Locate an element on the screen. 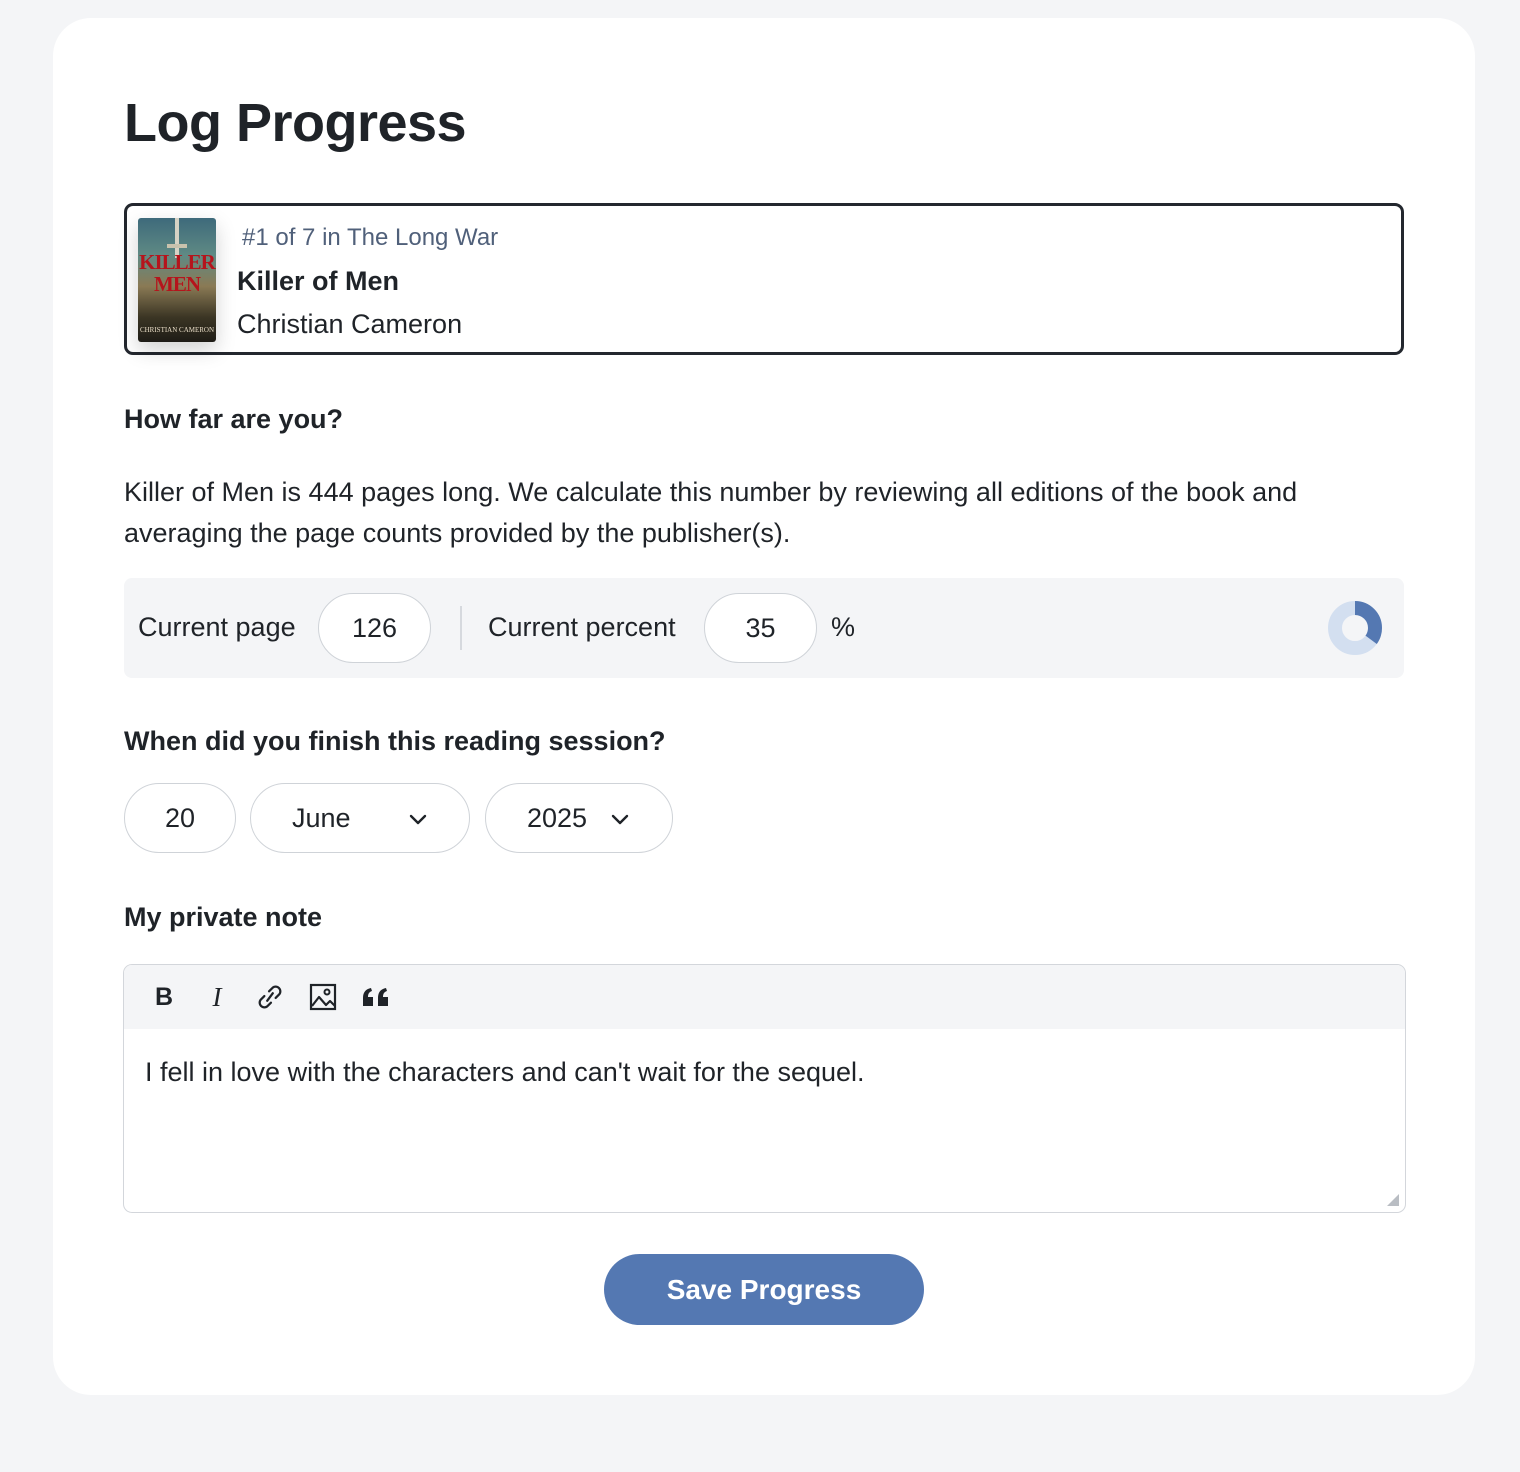 The height and width of the screenshot is (1472, 1520). current-percent-label: Current percent is located at coordinates (582, 627).